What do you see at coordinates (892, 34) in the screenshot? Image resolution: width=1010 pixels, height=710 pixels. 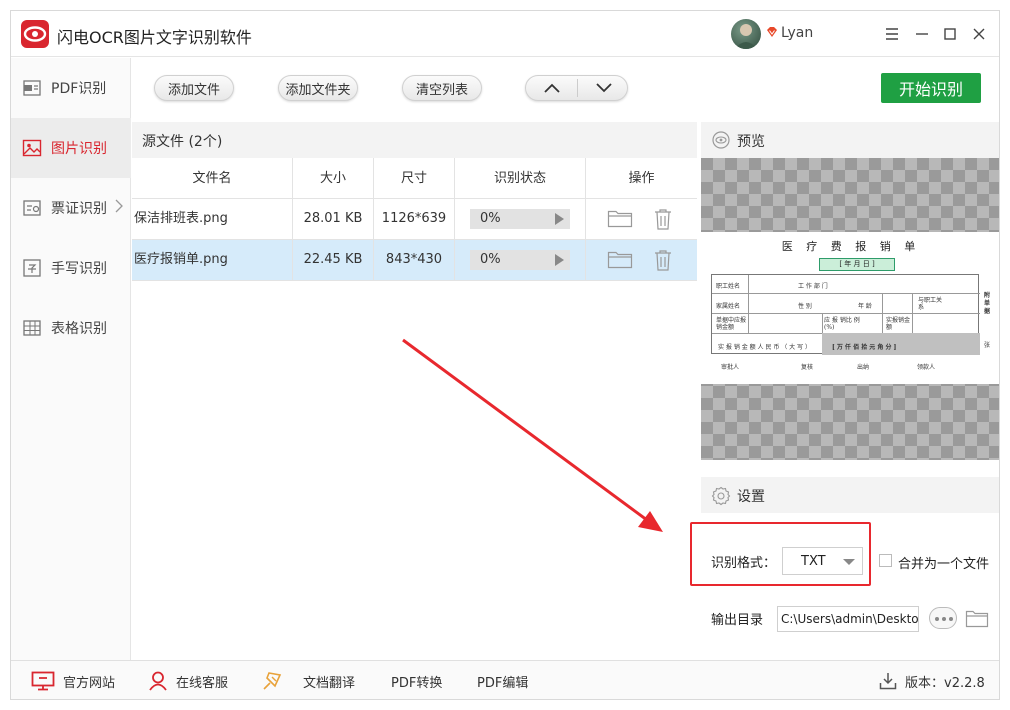 I see `menu-icon` at bounding box center [892, 34].